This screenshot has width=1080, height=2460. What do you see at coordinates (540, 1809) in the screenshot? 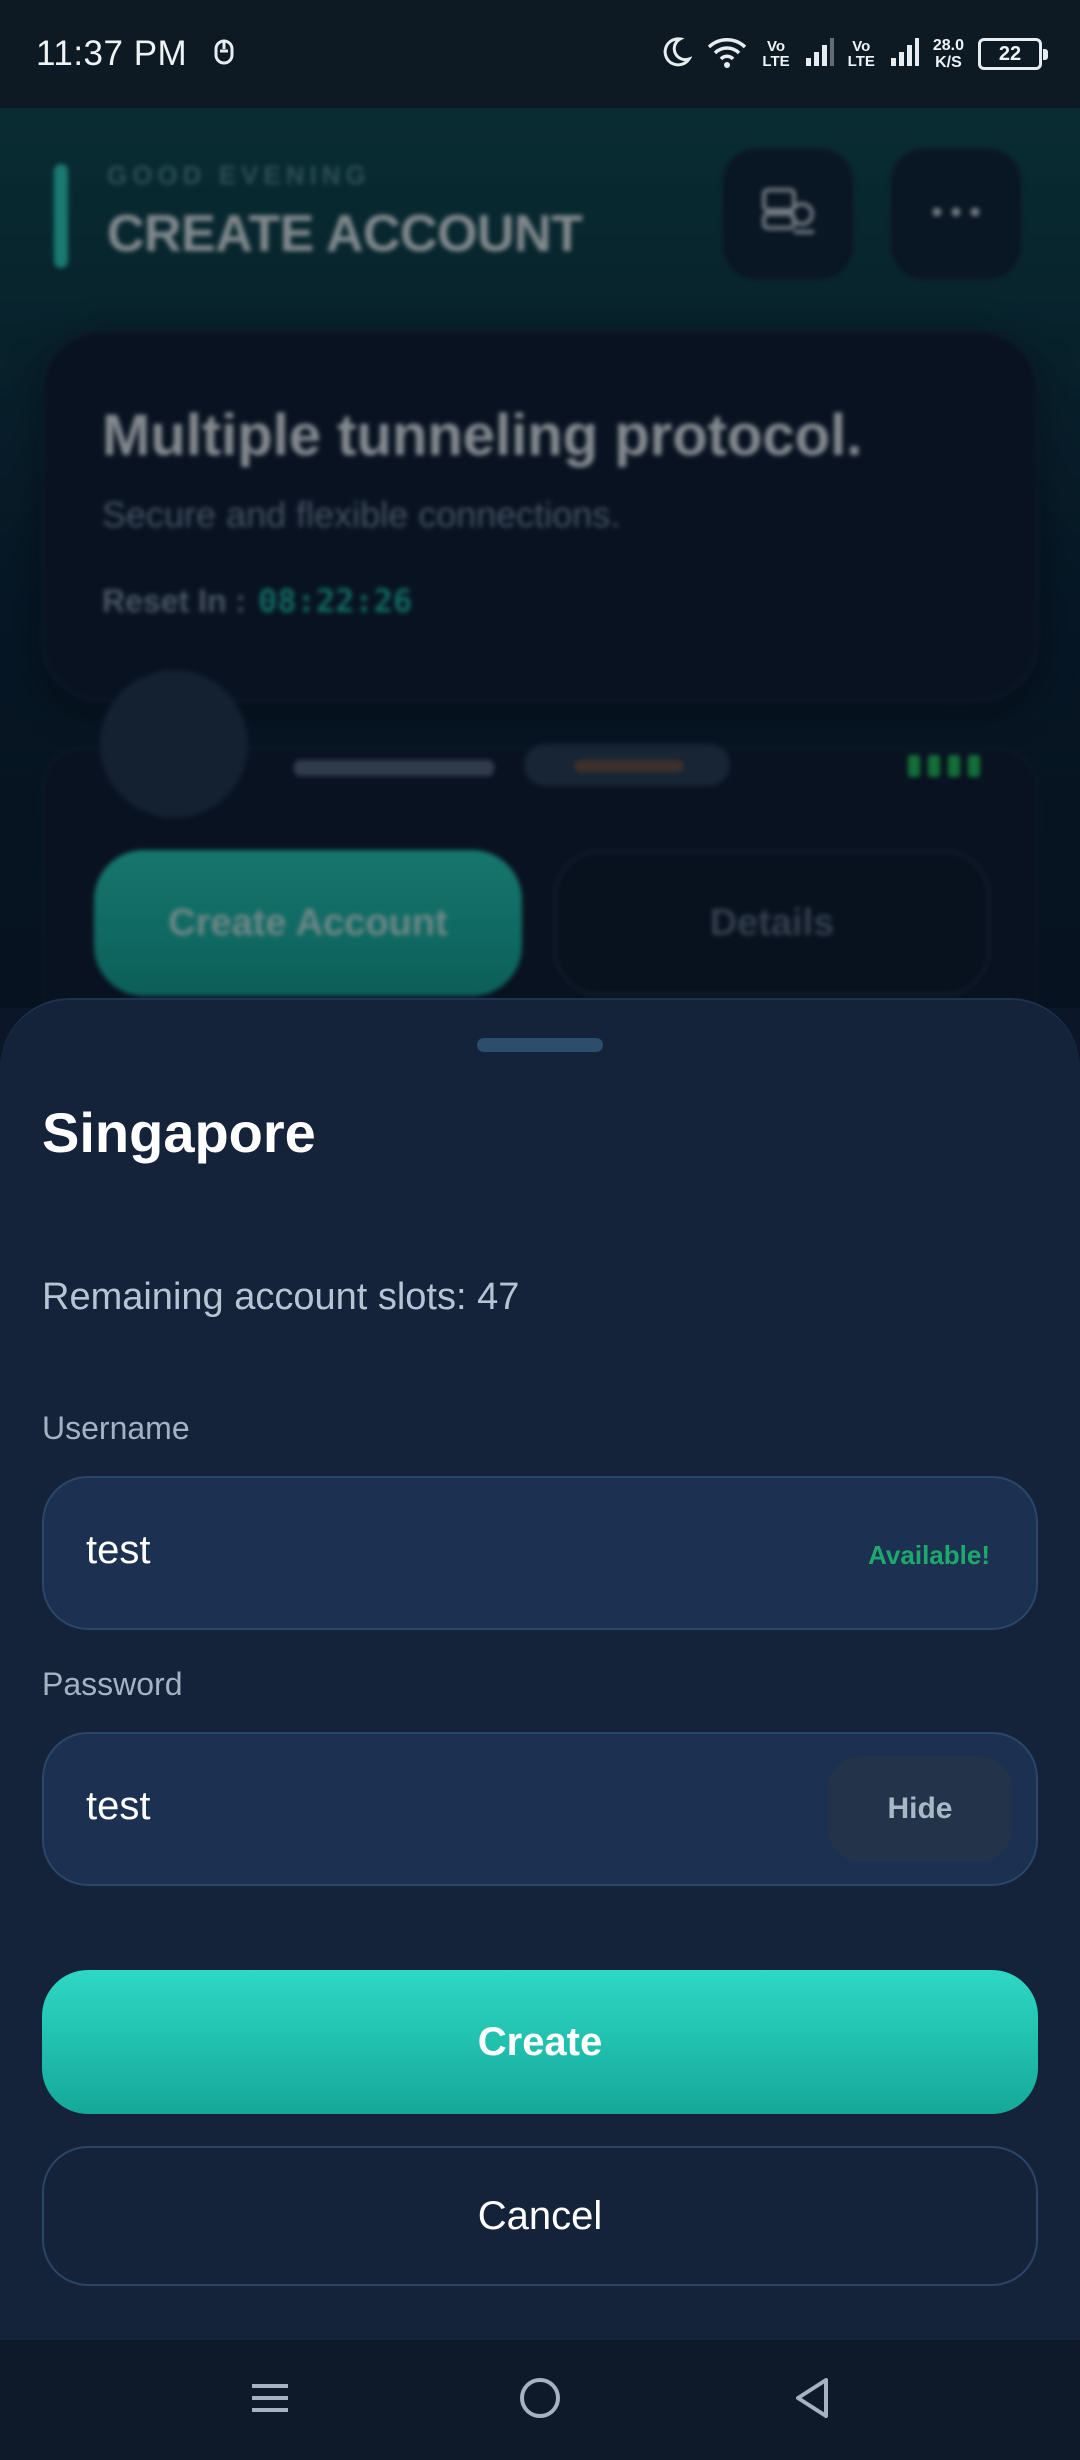
I see `password-field: test Hide` at bounding box center [540, 1809].